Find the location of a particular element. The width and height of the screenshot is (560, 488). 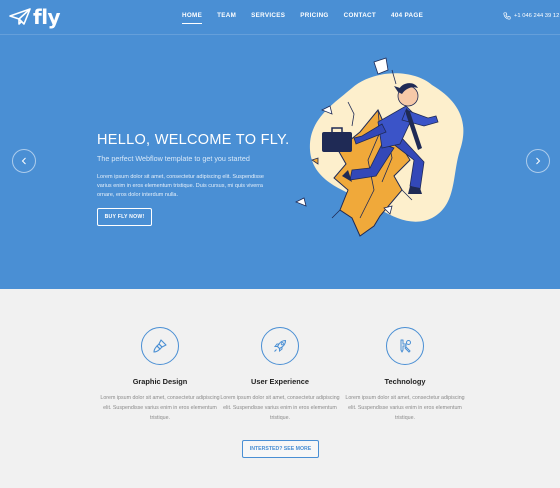

slider-next-button is located at coordinates (538, 161).